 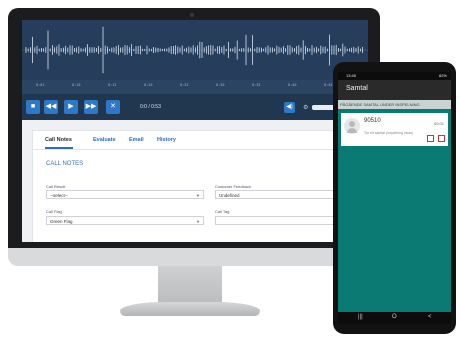 I want to click on recording-banner: PÅGÅENDE SAMTAL UNDER INSPELNING, so click(x=394, y=104).